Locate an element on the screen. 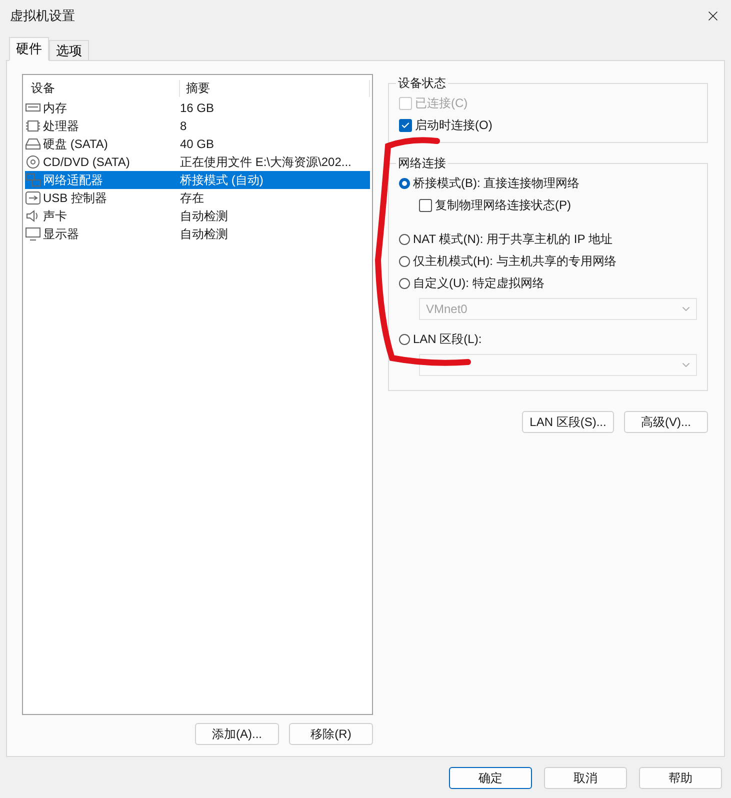 The width and height of the screenshot is (731, 798). device-summary: 8 is located at coordinates (183, 126).